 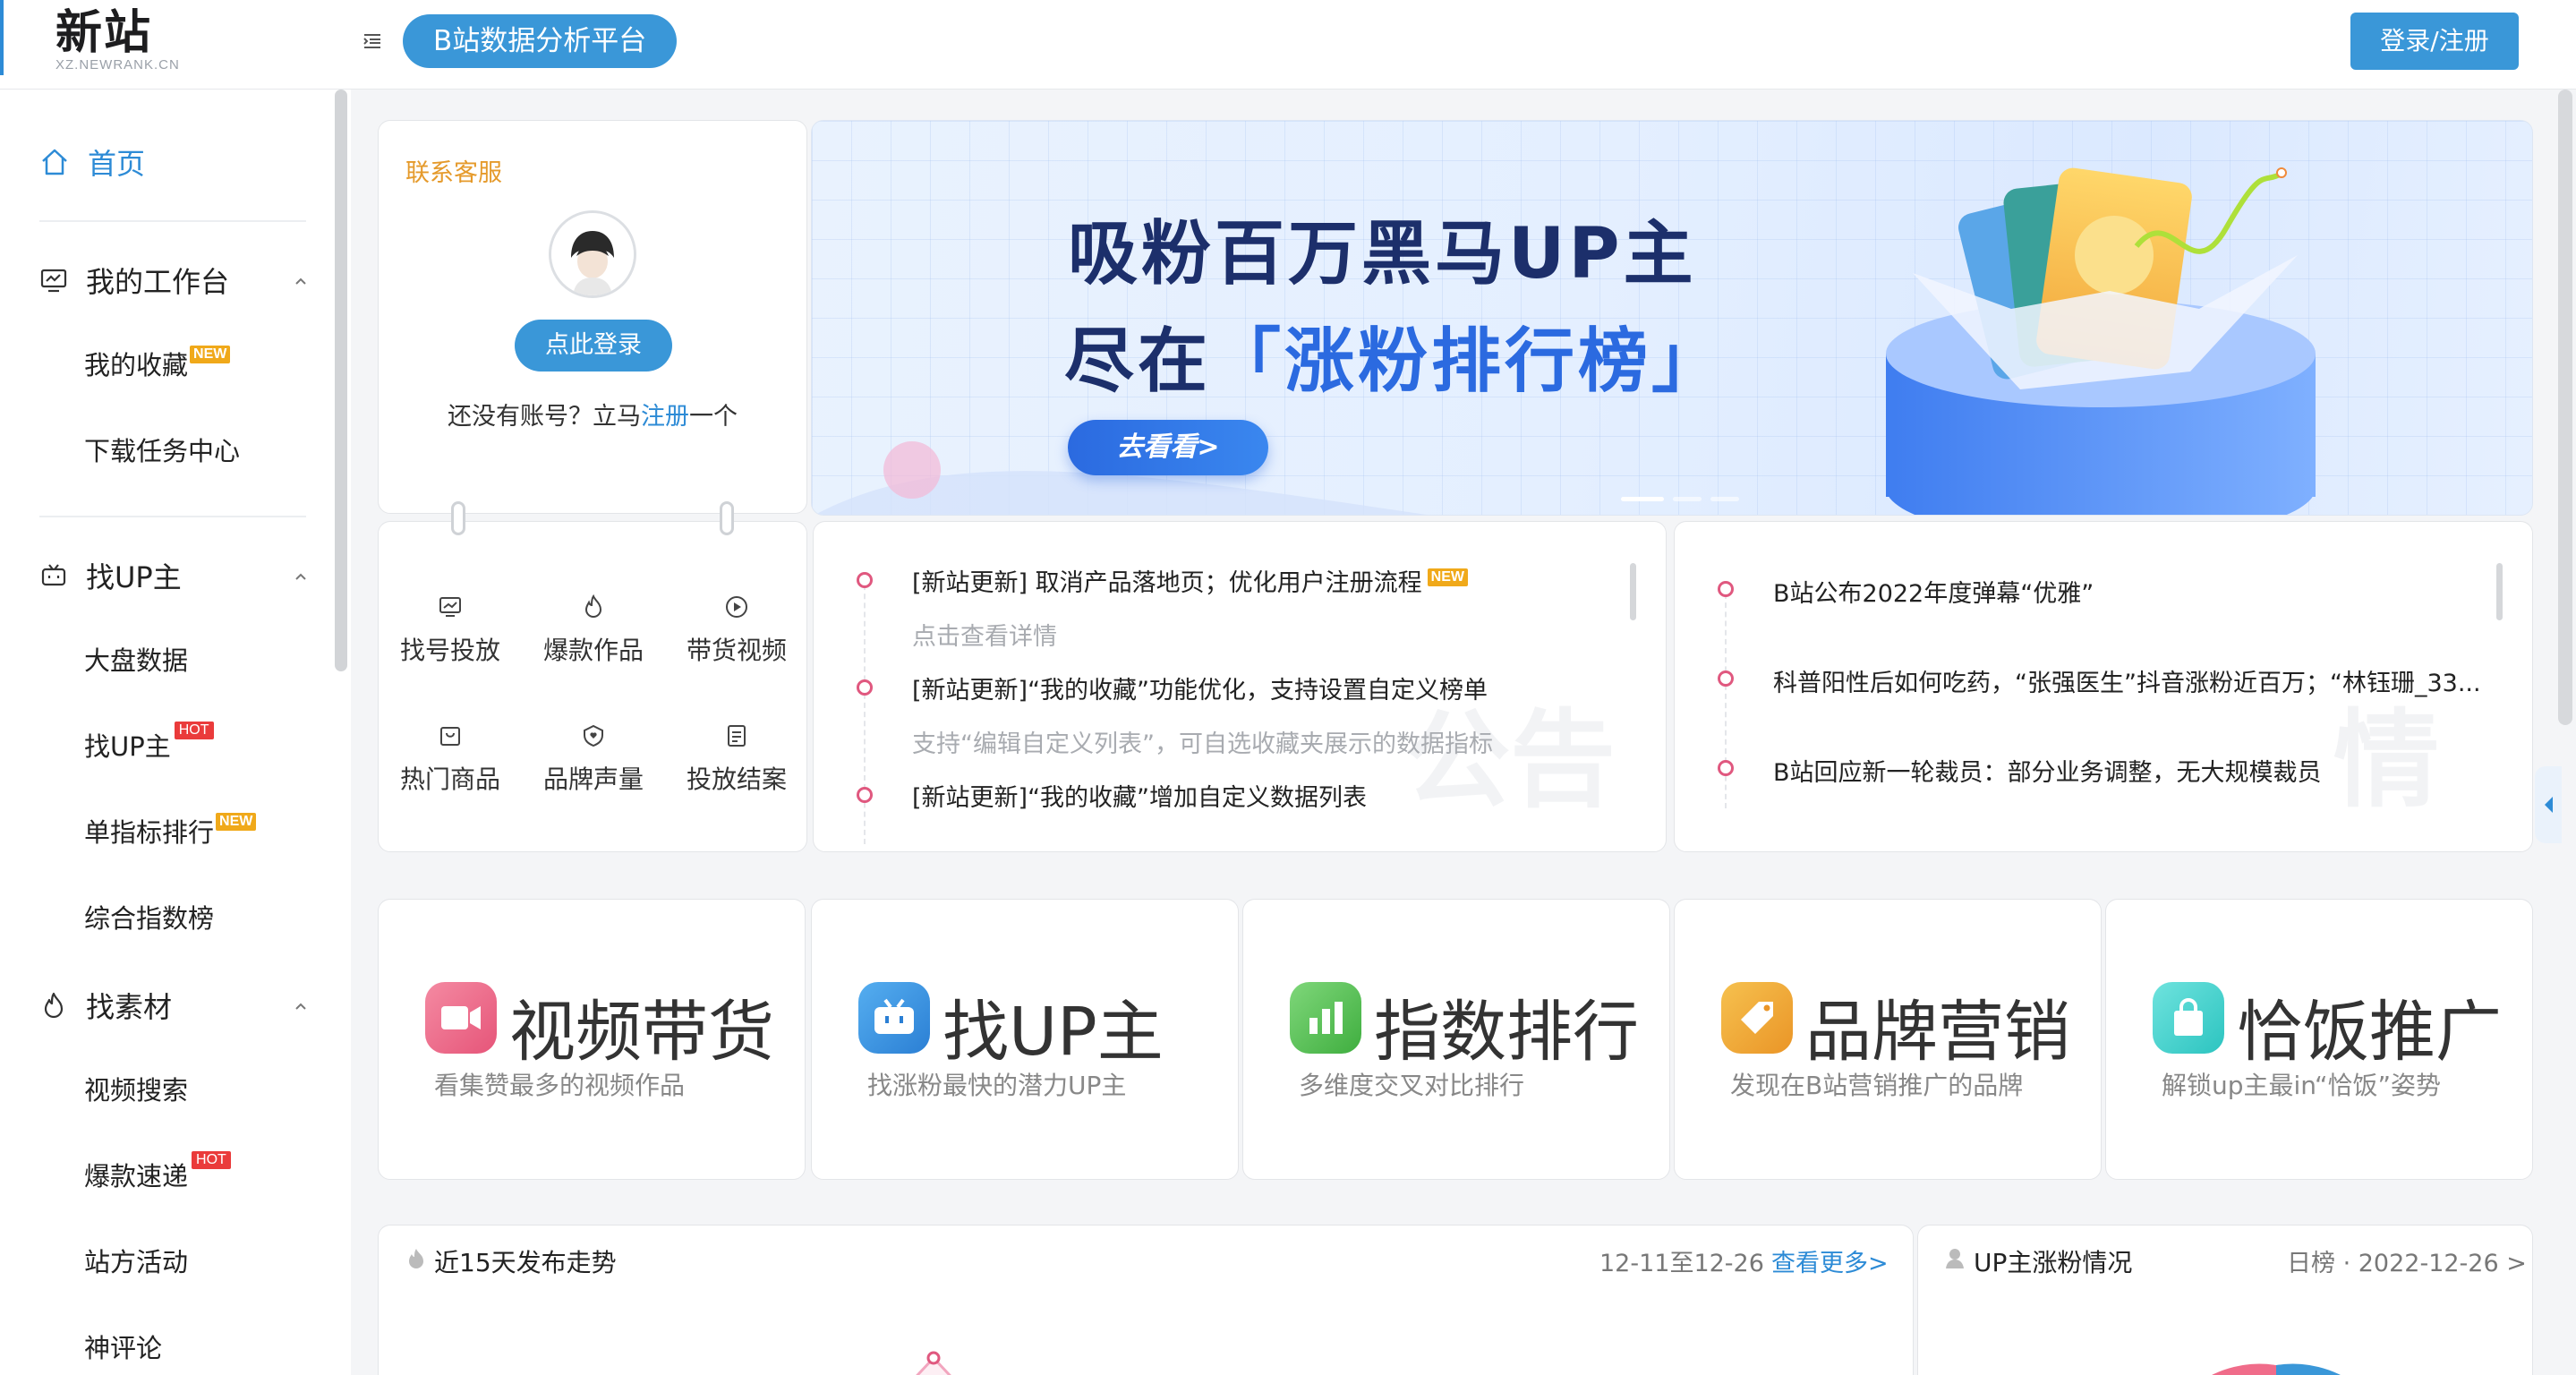 I want to click on sidebar-item-label: 神评论, so click(x=123, y=1348).